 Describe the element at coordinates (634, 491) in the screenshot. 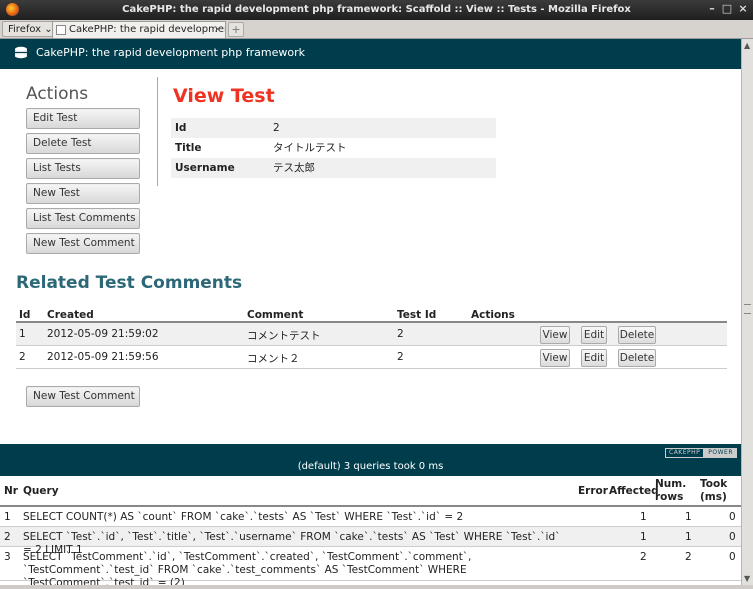

I see `column-header-affected: Affected` at that location.